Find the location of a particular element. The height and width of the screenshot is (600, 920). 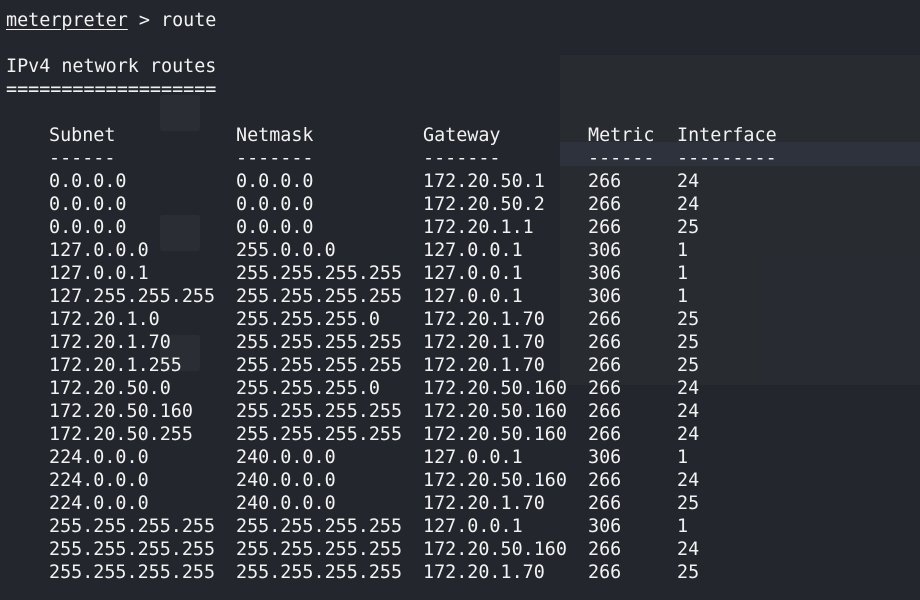

section-underline: =================== is located at coordinates (111, 89).